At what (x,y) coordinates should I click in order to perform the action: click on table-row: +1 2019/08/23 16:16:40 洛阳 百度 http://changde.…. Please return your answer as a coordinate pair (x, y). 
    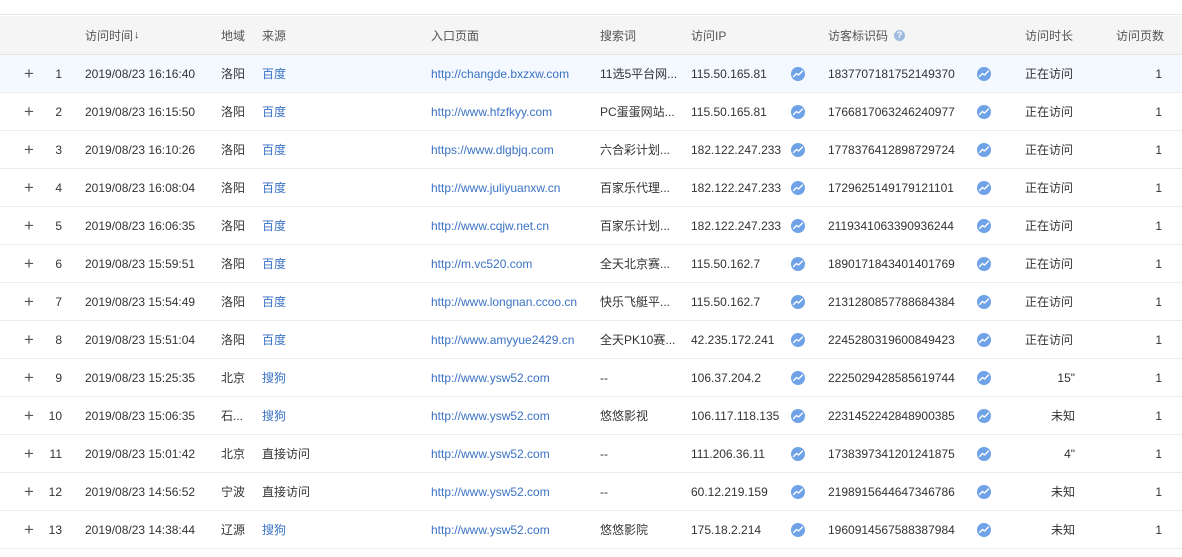
    Looking at the image, I should click on (591, 74).